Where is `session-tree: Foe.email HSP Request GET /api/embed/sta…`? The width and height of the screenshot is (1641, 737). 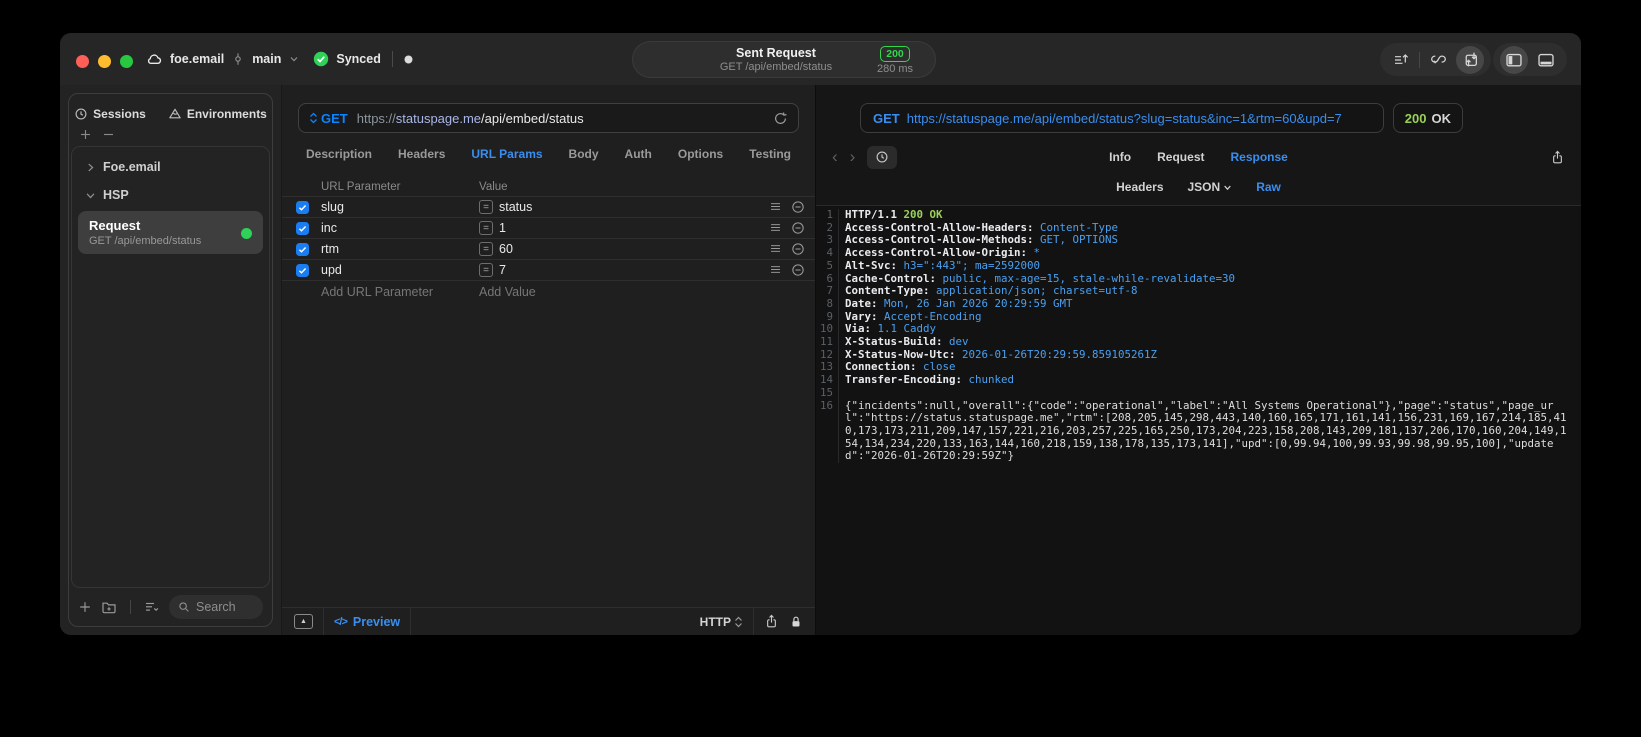
session-tree: Foe.email HSP Request GET /api/embed/sta… is located at coordinates (170, 367).